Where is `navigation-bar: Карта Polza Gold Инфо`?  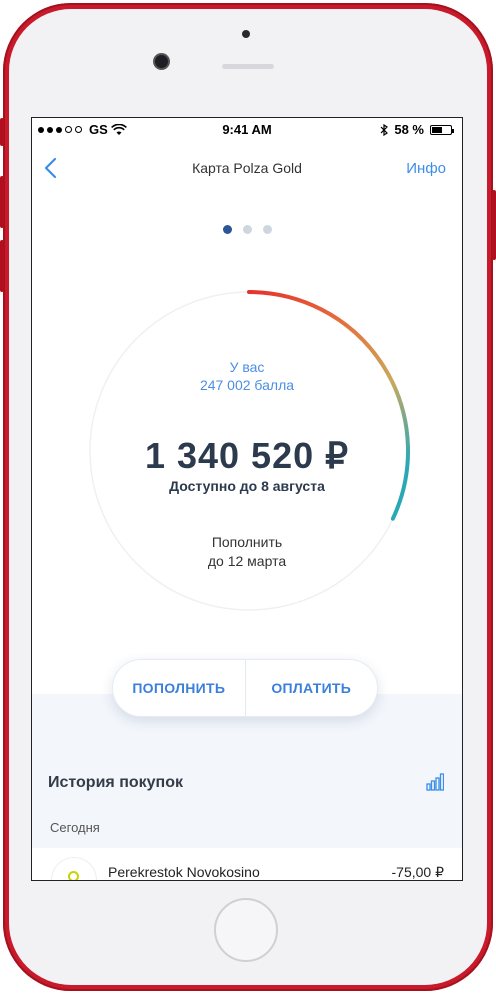
navigation-bar: Карта Polza Gold Инфо is located at coordinates (247, 168).